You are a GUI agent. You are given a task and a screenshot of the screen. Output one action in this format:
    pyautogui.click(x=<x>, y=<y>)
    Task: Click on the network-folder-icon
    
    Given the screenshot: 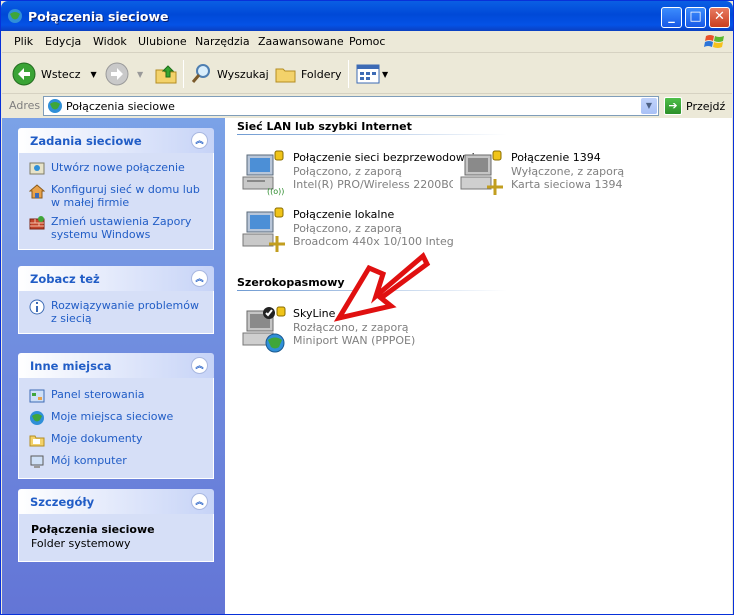 What is the action you would take?
    pyautogui.click(x=55, y=106)
    